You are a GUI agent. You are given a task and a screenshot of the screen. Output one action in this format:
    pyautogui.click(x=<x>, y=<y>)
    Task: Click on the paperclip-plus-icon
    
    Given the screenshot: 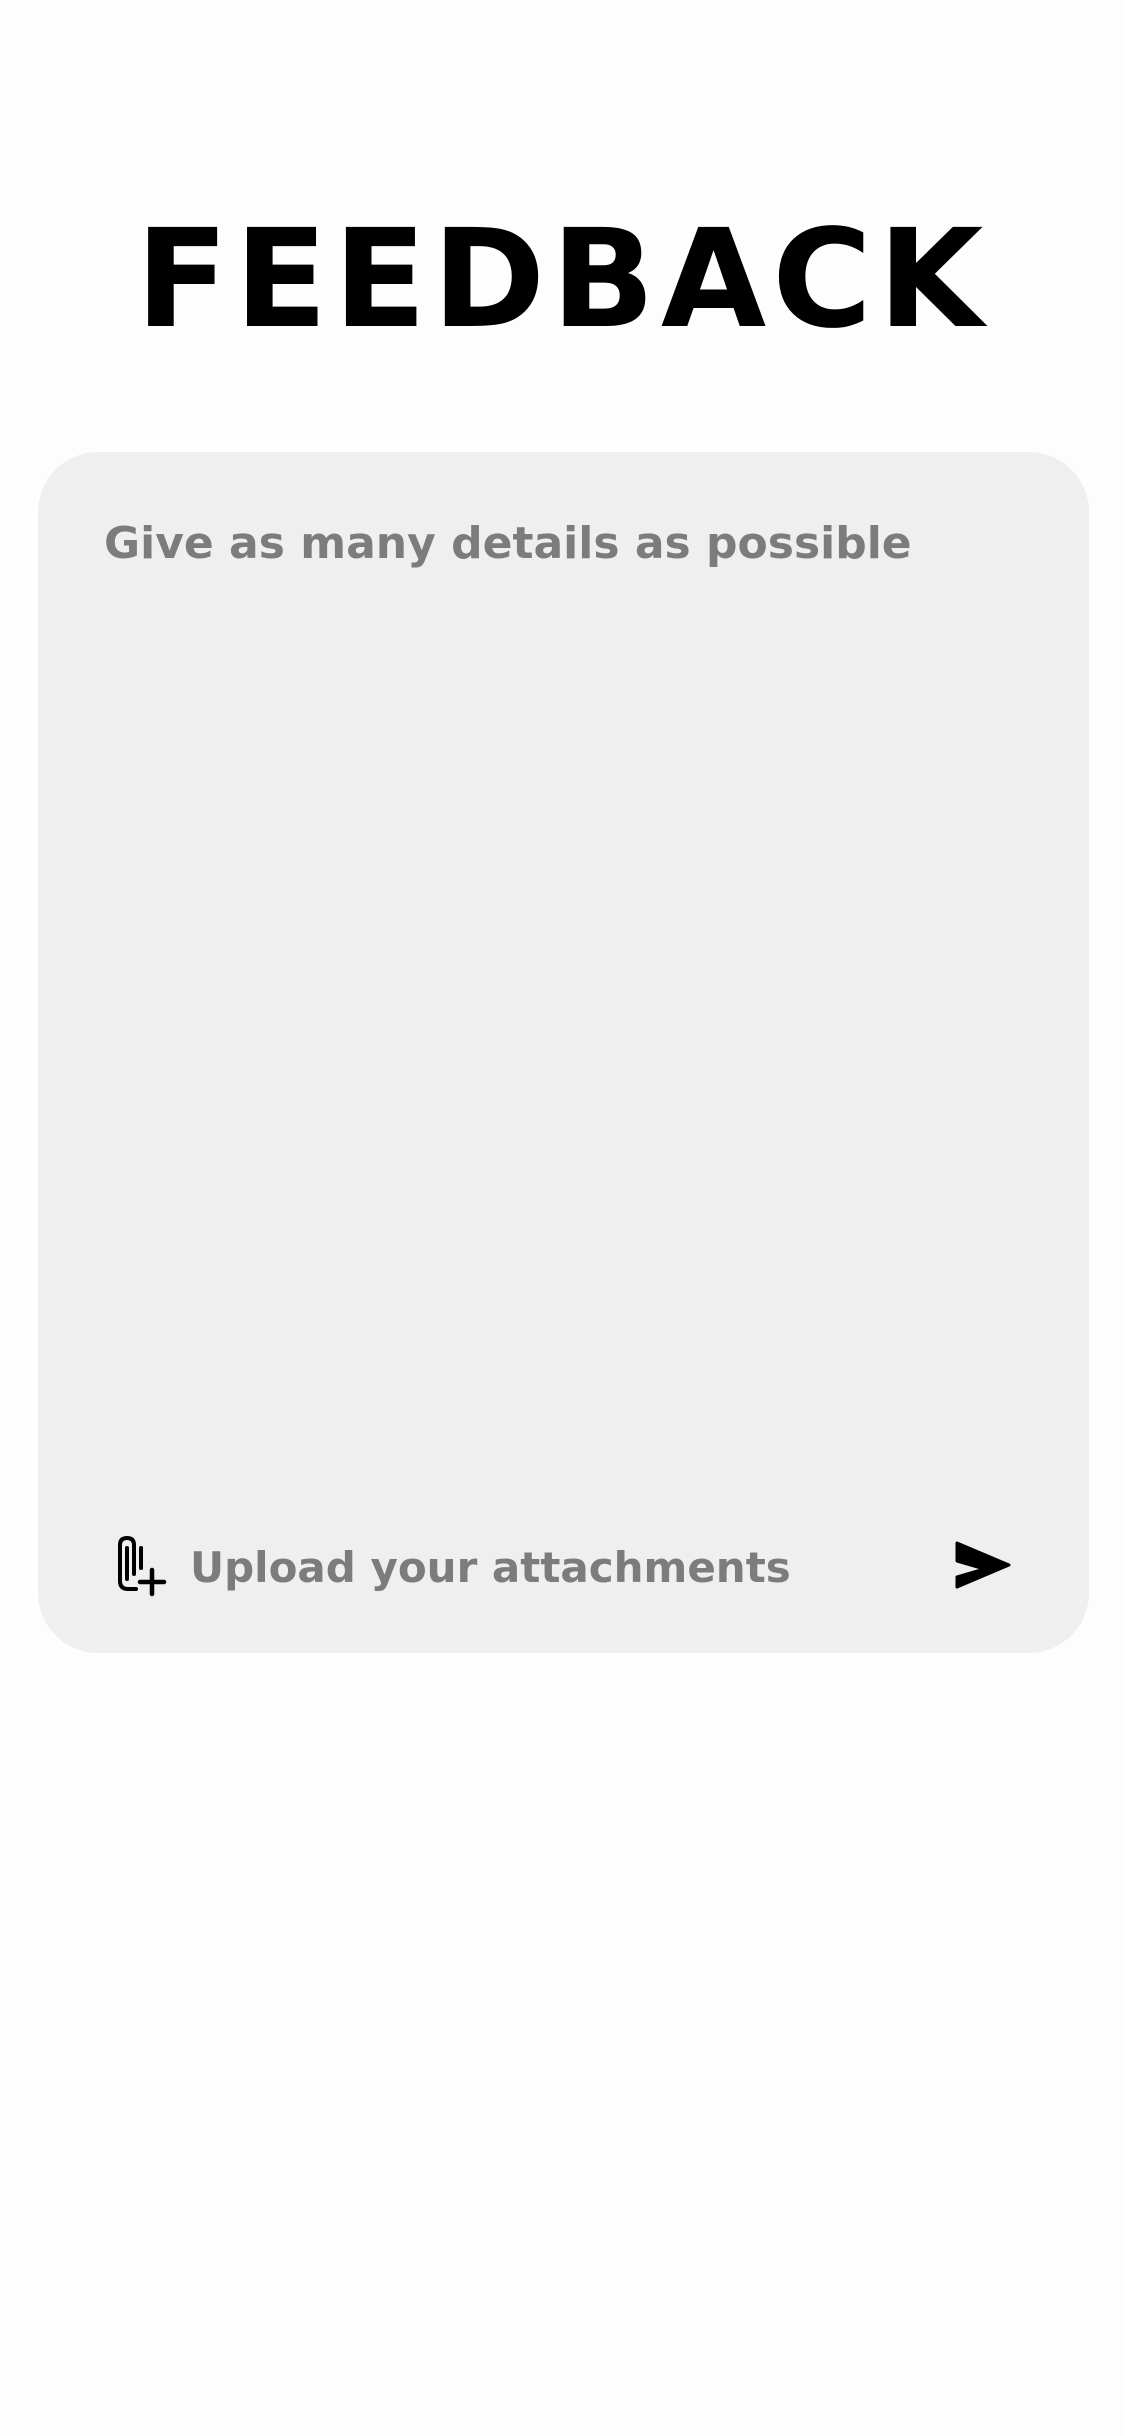 What is the action you would take?
    pyautogui.click(x=142, y=1566)
    